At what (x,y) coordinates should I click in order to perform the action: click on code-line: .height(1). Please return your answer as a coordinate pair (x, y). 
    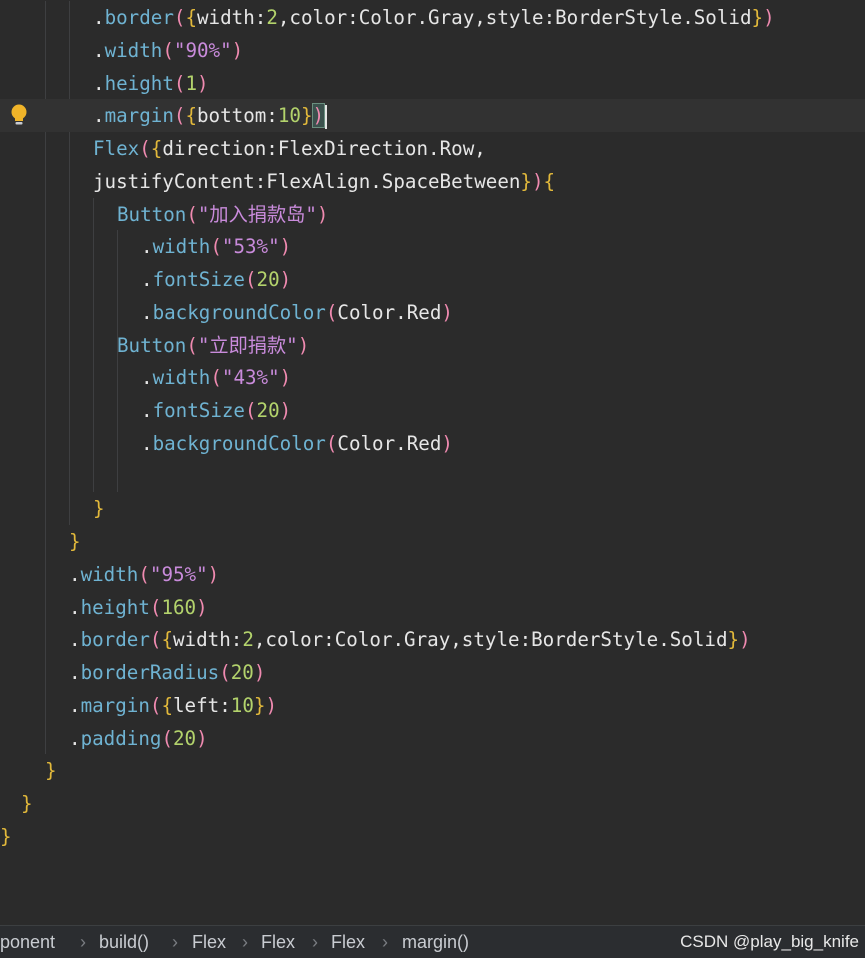
    Looking at the image, I should click on (432, 83).